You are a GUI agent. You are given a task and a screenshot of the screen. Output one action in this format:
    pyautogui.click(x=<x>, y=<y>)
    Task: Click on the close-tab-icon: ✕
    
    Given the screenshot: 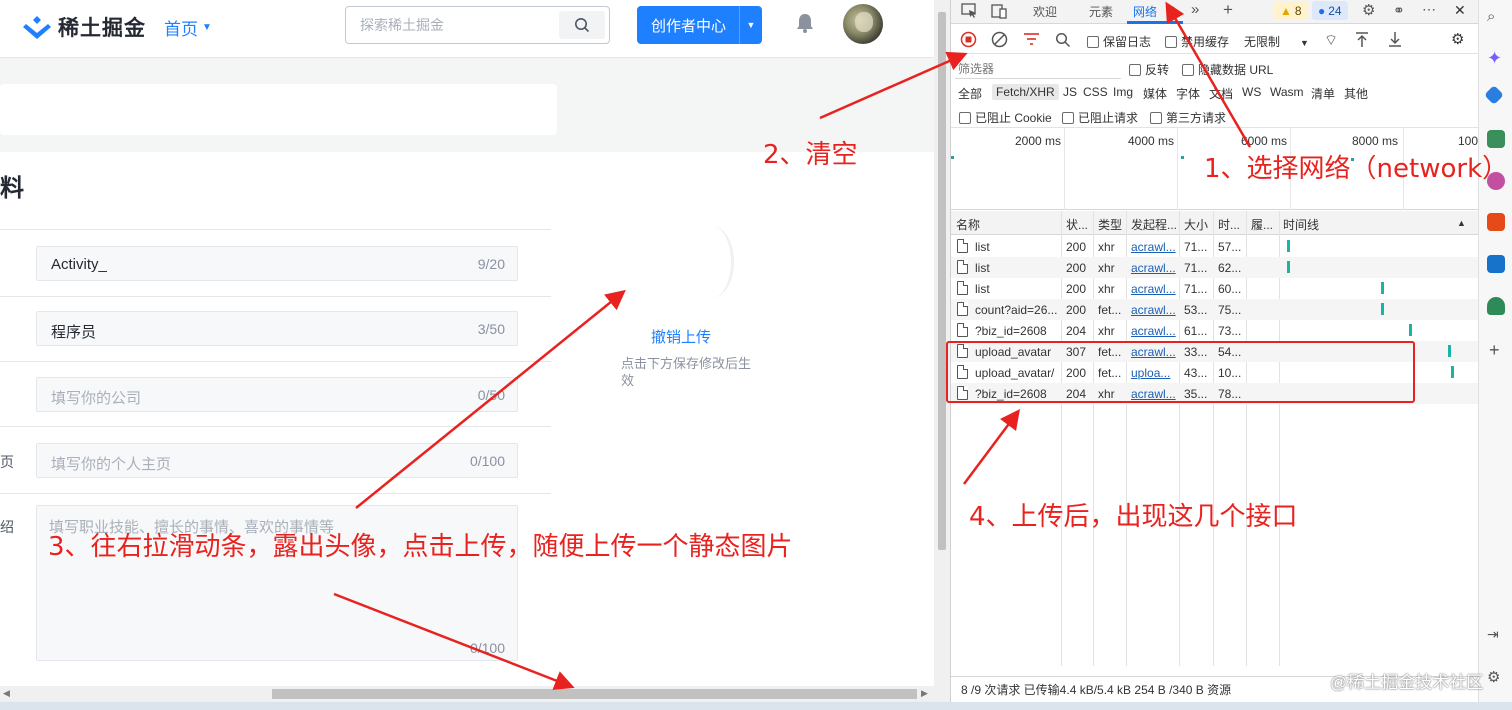 What is the action you would take?
    pyautogui.click(x=1170, y=11)
    